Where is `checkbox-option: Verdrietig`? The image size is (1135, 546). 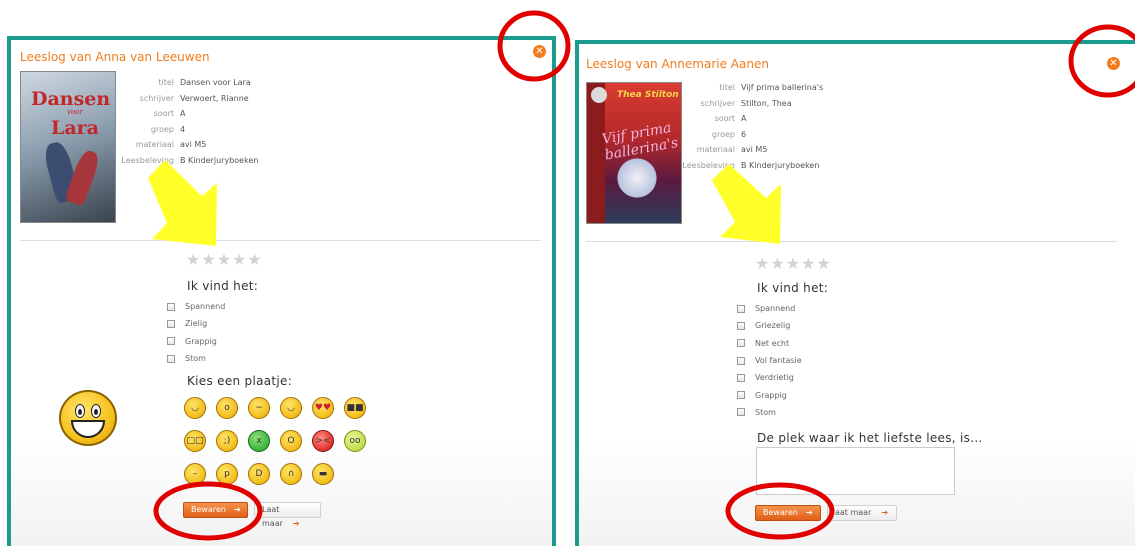 checkbox-option: Verdrietig is located at coordinates (769, 377).